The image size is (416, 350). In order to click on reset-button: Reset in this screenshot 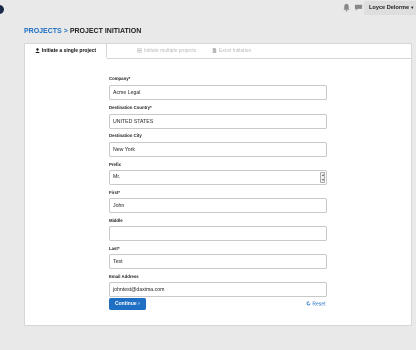, I will do `click(315, 304)`.